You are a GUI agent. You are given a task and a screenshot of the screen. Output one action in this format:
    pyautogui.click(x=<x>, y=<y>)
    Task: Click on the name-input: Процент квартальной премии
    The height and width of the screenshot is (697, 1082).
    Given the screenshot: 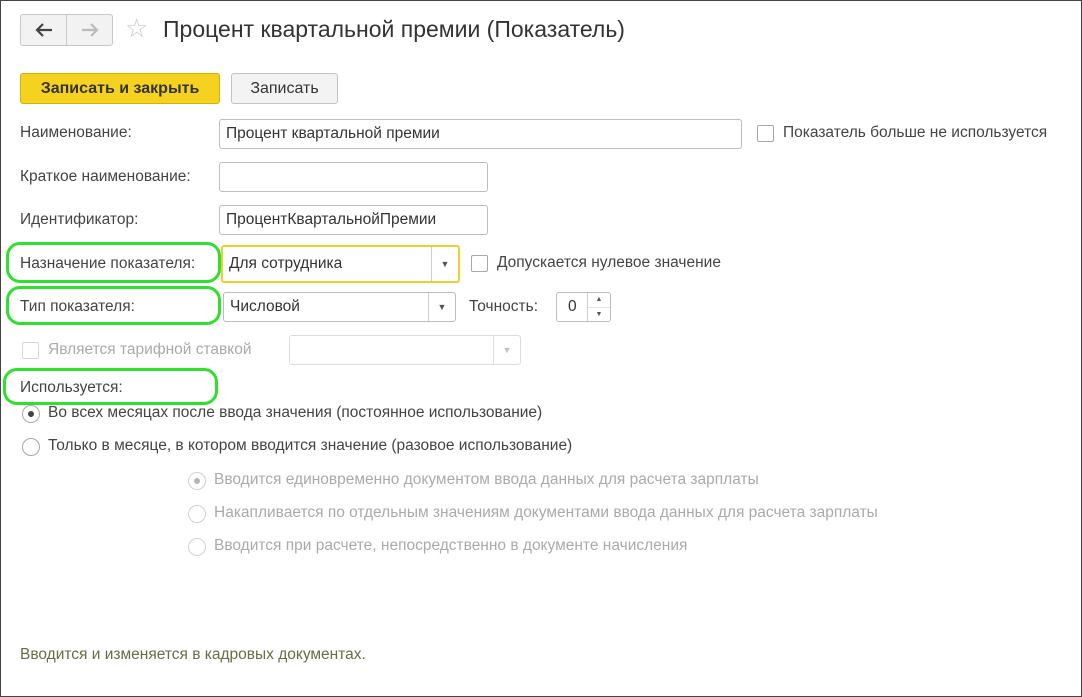 What is the action you would take?
    pyautogui.click(x=480, y=134)
    